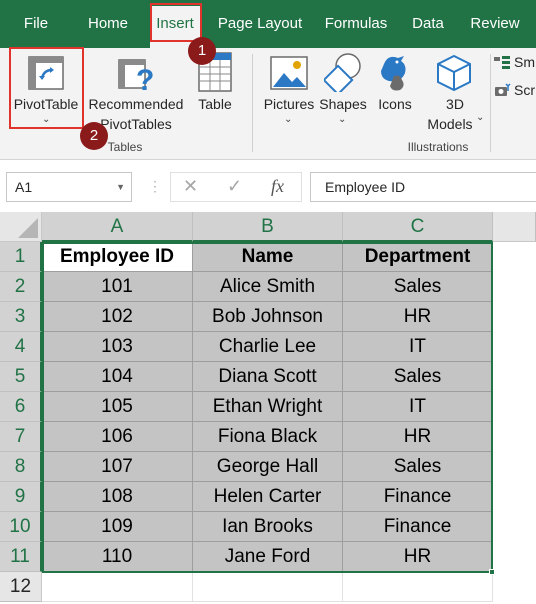 Image resolution: width=536 pixels, height=604 pixels. What do you see at coordinates (117, 407) in the screenshot?
I see `table-cell: 105` at bounding box center [117, 407].